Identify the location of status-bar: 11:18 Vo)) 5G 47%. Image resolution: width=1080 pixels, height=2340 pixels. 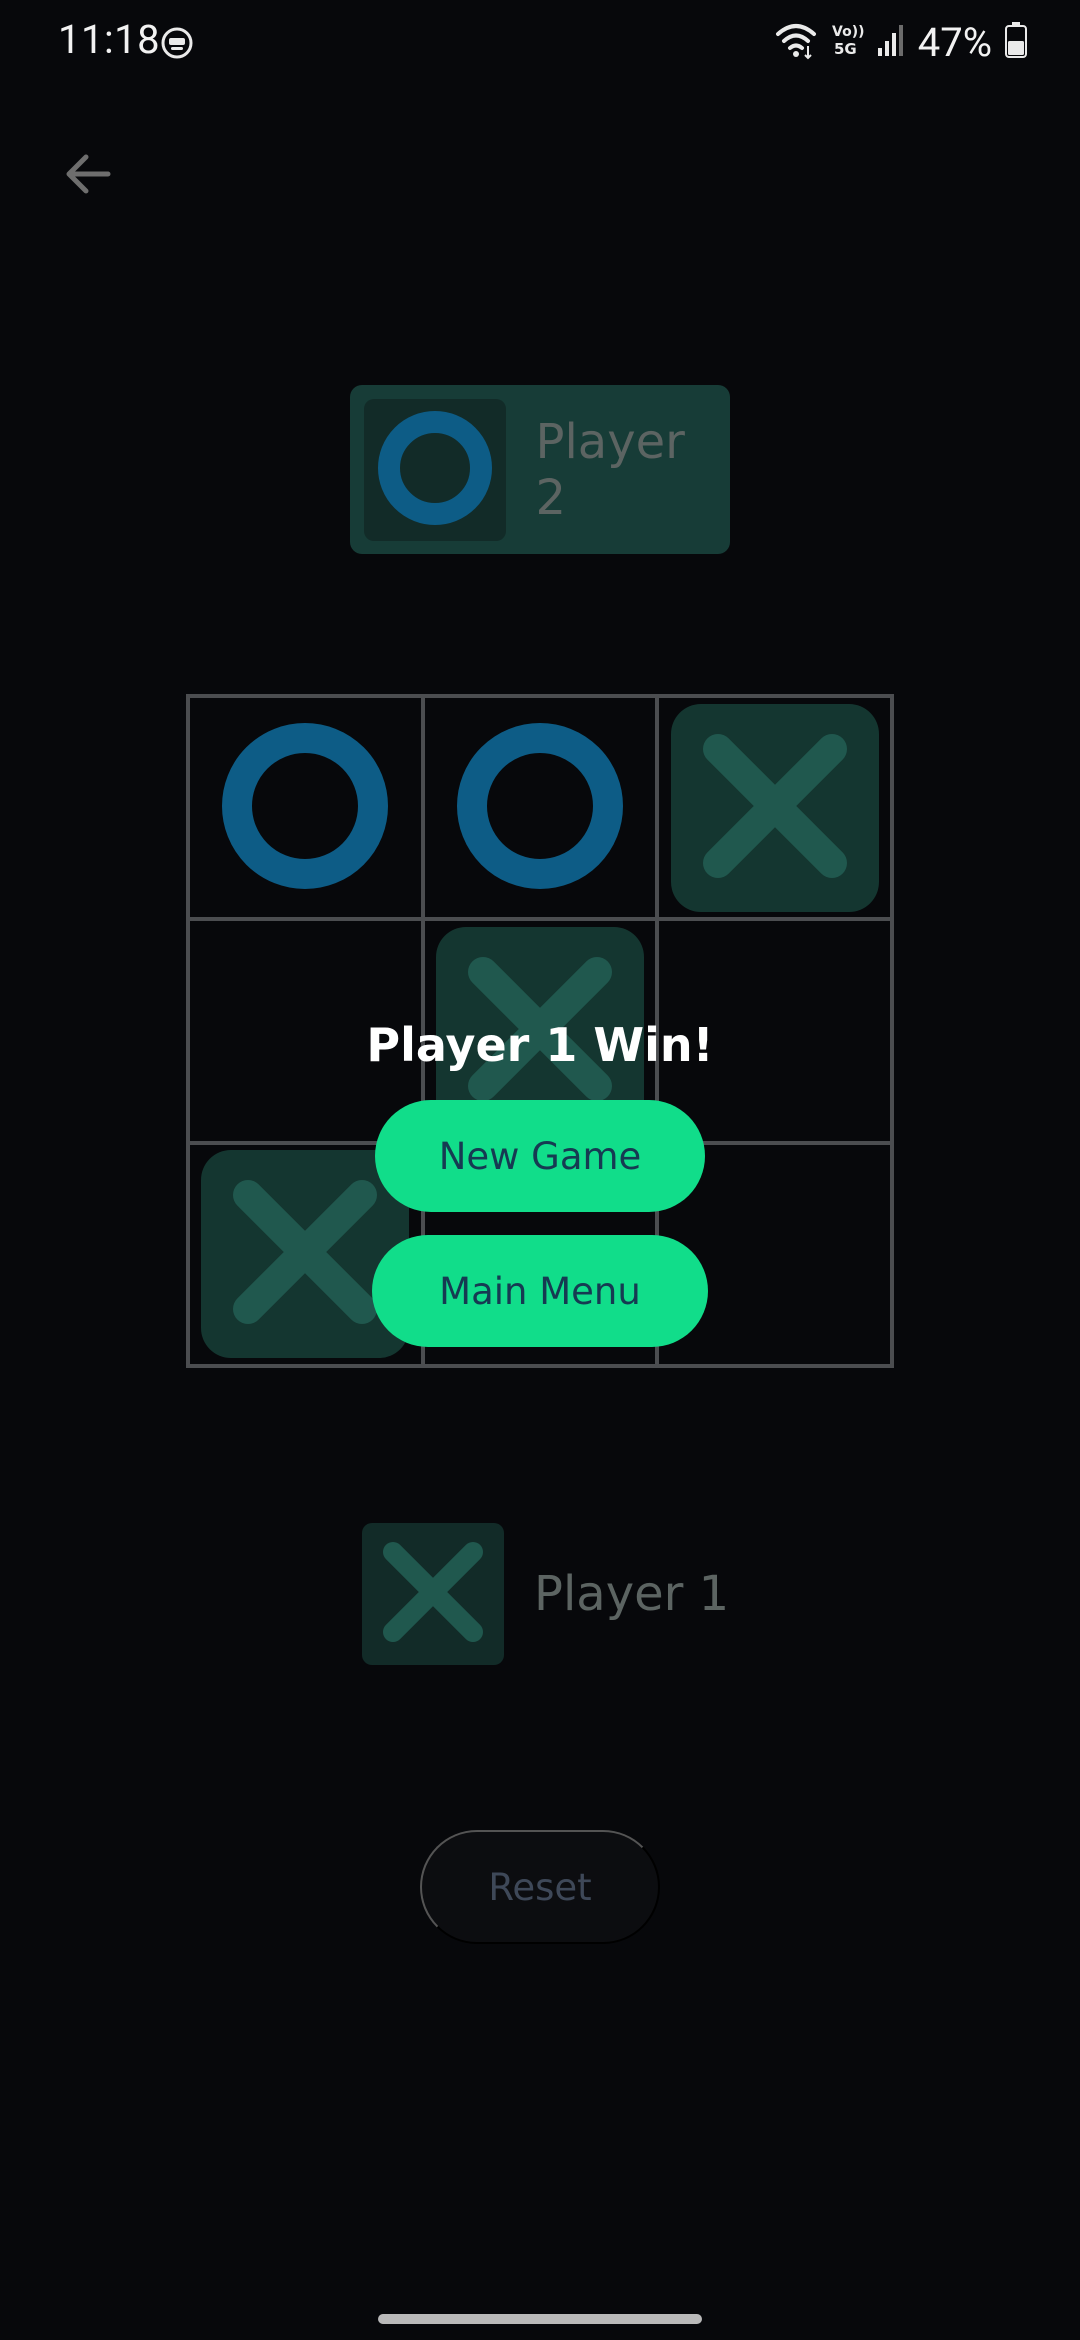
(540, 42).